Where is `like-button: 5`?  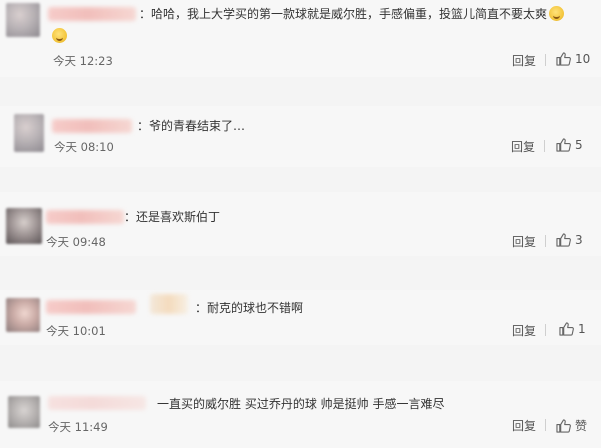 like-button: 5 is located at coordinates (569, 145).